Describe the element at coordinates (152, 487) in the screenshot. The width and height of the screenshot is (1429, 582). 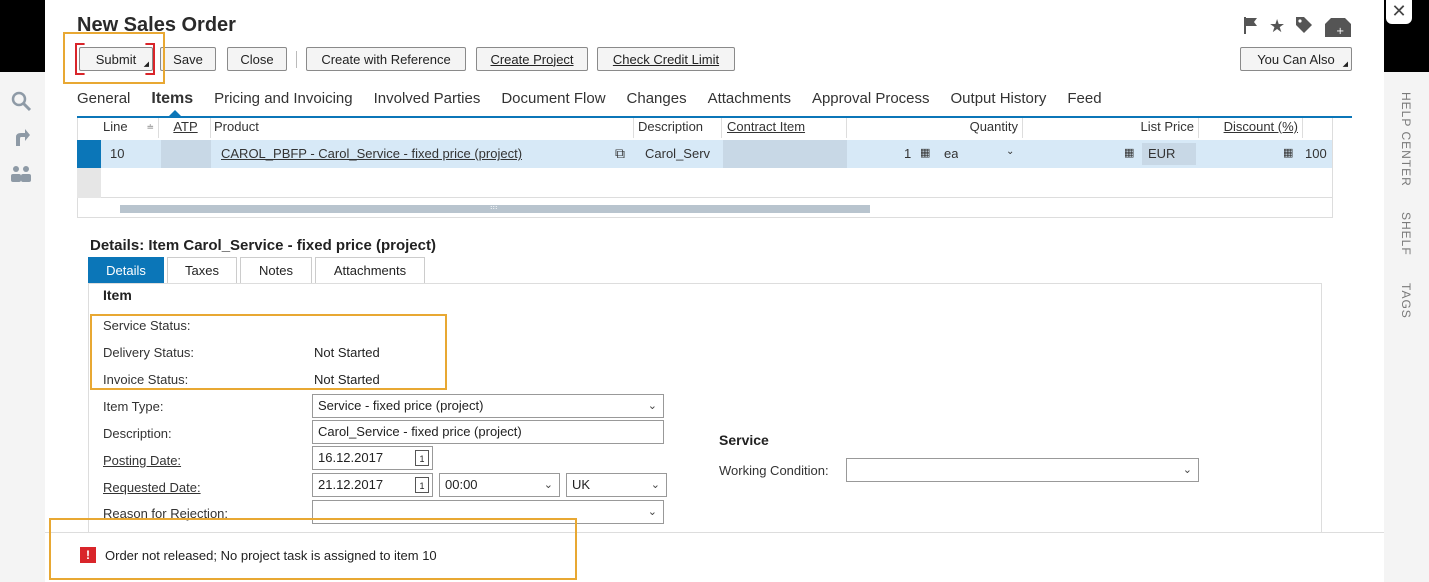
I see `requested-date-label: Requested Date:` at that location.